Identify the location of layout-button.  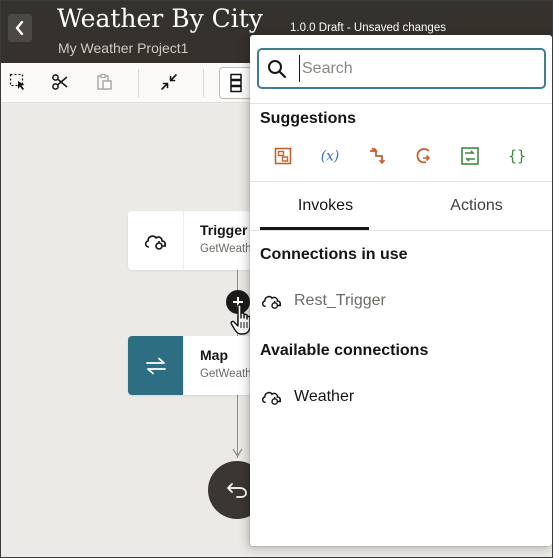
(236, 83).